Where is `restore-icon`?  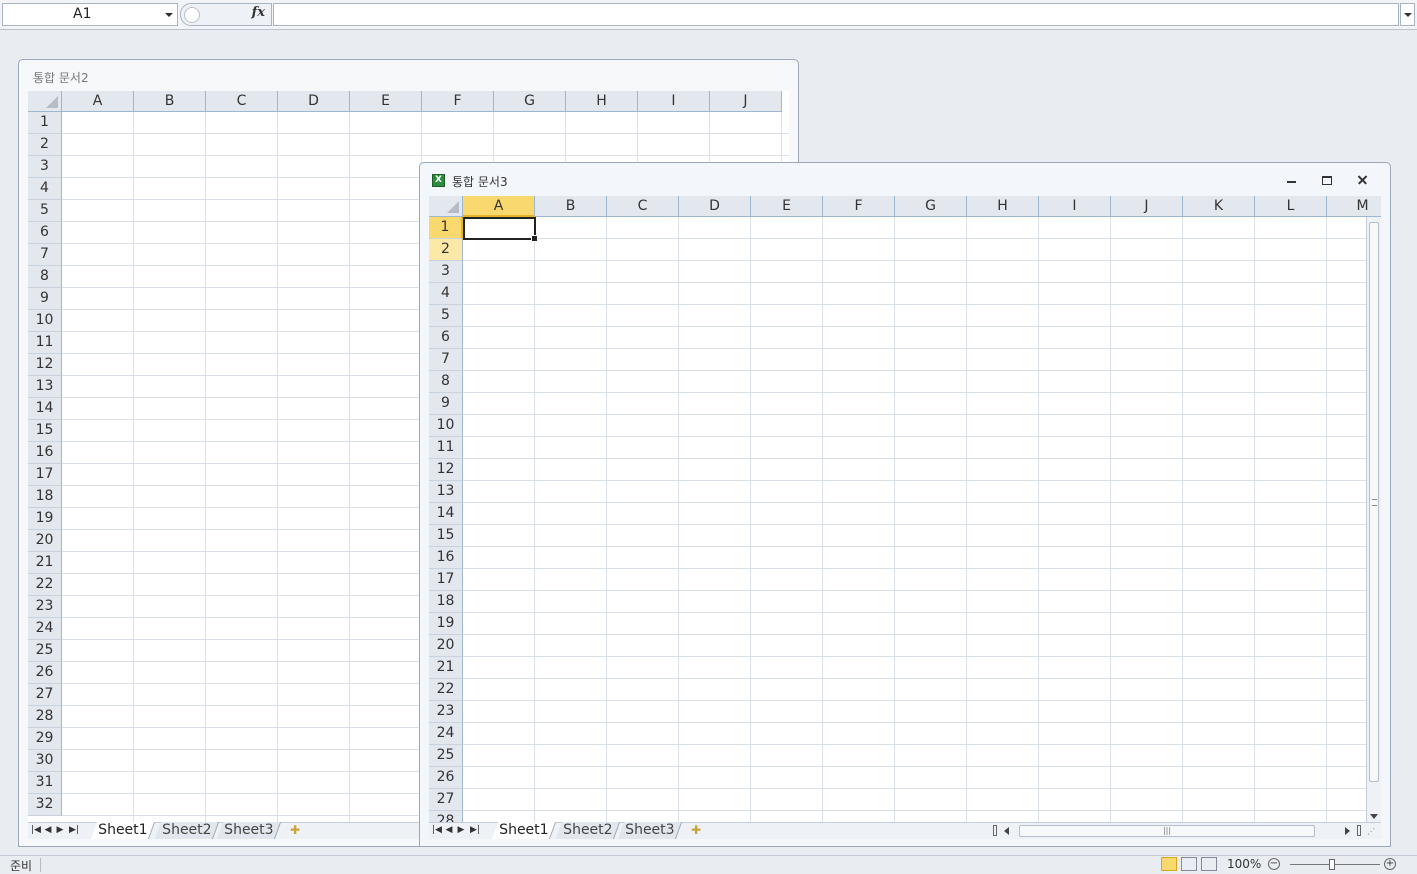
restore-icon is located at coordinates (1327, 180).